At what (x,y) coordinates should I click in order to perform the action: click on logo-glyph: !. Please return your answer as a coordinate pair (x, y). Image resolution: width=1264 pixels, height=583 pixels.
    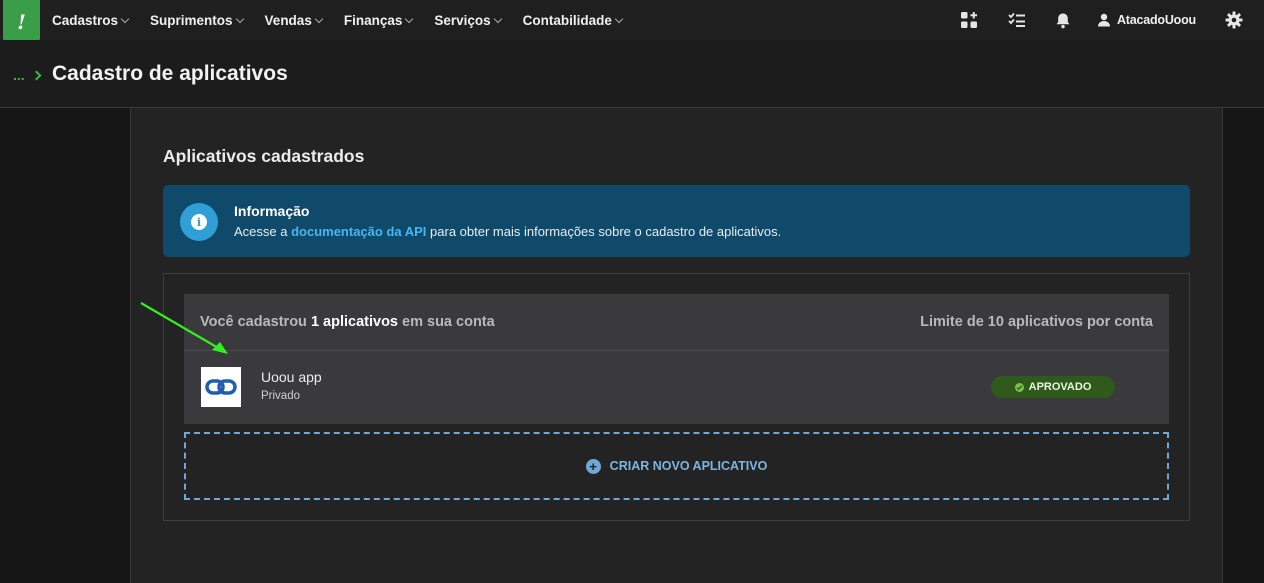
    Looking at the image, I should click on (21, 21).